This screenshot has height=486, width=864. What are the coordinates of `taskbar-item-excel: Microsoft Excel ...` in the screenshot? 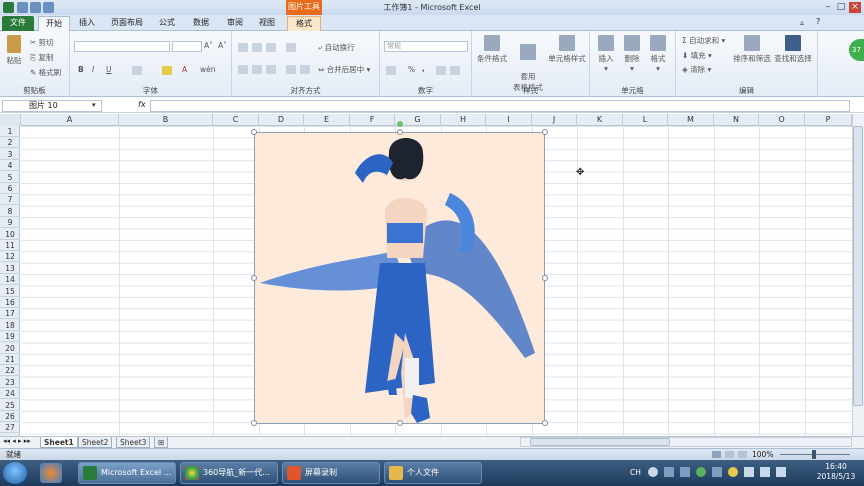 It's located at (127, 473).